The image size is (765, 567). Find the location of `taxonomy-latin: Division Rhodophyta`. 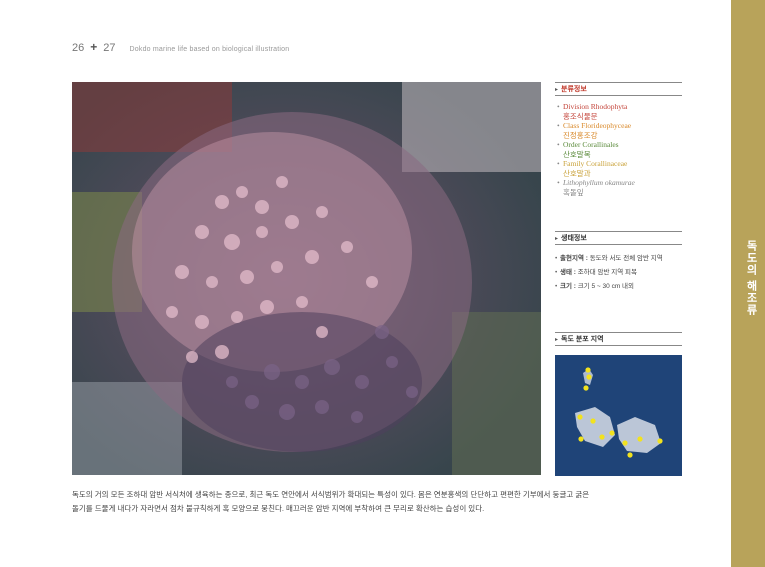

taxonomy-latin: Division Rhodophyta is located at coordinates (595, 106).